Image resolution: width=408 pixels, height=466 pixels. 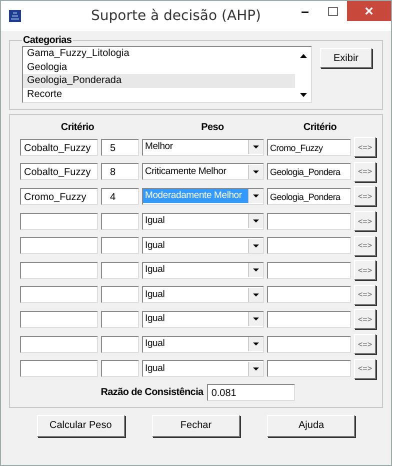 What do you see at coordinates (47, 40) in the screenshot?
I see `group-title: Categorias` at bounding box center [47, 40].